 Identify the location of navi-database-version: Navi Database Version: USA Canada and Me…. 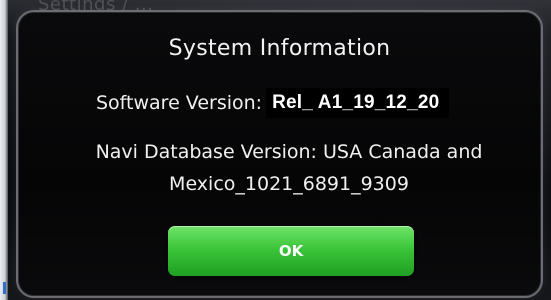
(289, 168).